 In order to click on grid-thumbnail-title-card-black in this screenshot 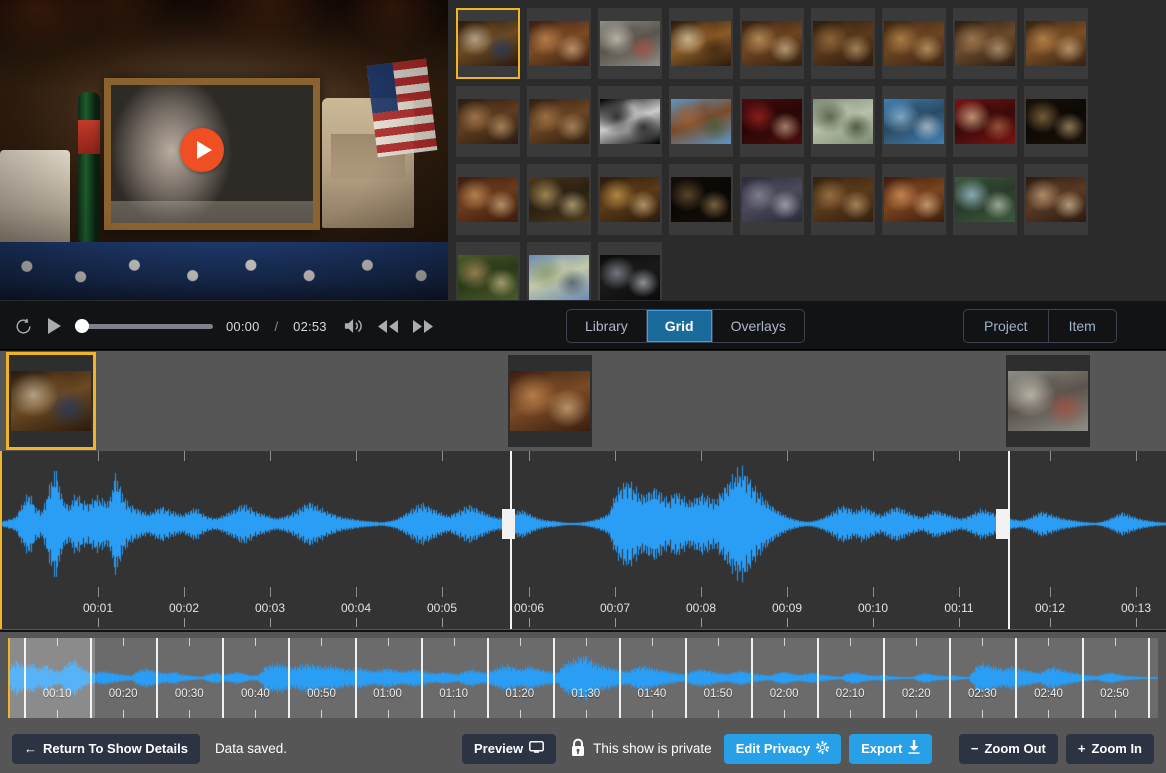, I will do `click(630, 121)`.